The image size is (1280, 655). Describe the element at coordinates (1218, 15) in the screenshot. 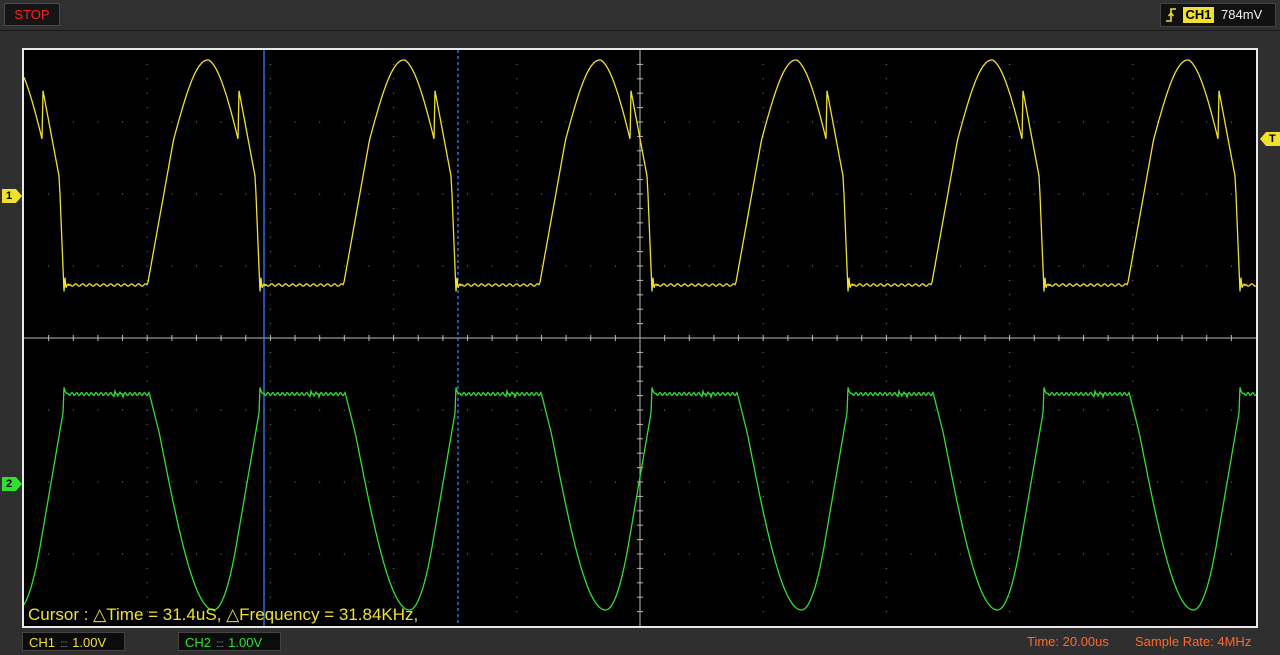

I see `trigger-settings: CH1 784mV` at that location.